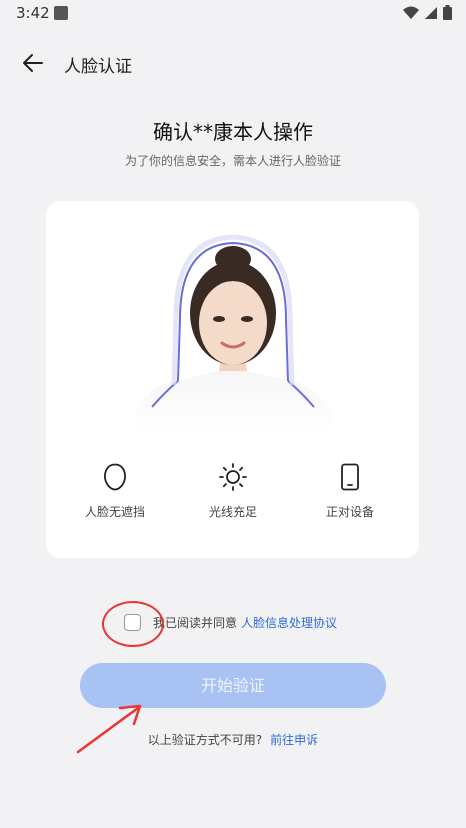 This screenshot has width=466, height=828. I want to click on verification-heading: 确认**康本人操作, so click(233, 132).